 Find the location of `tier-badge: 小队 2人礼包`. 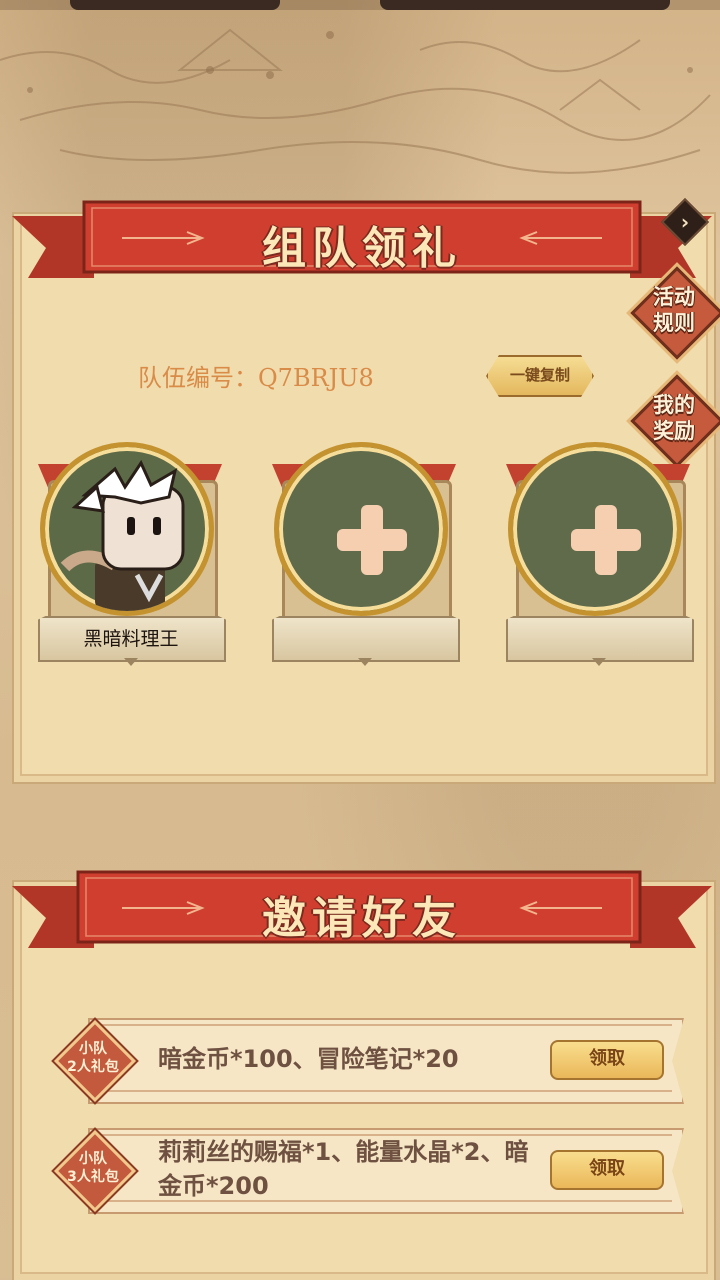

tier-badge: 小队 2人礼包 is located at coordinates (95, 1061).